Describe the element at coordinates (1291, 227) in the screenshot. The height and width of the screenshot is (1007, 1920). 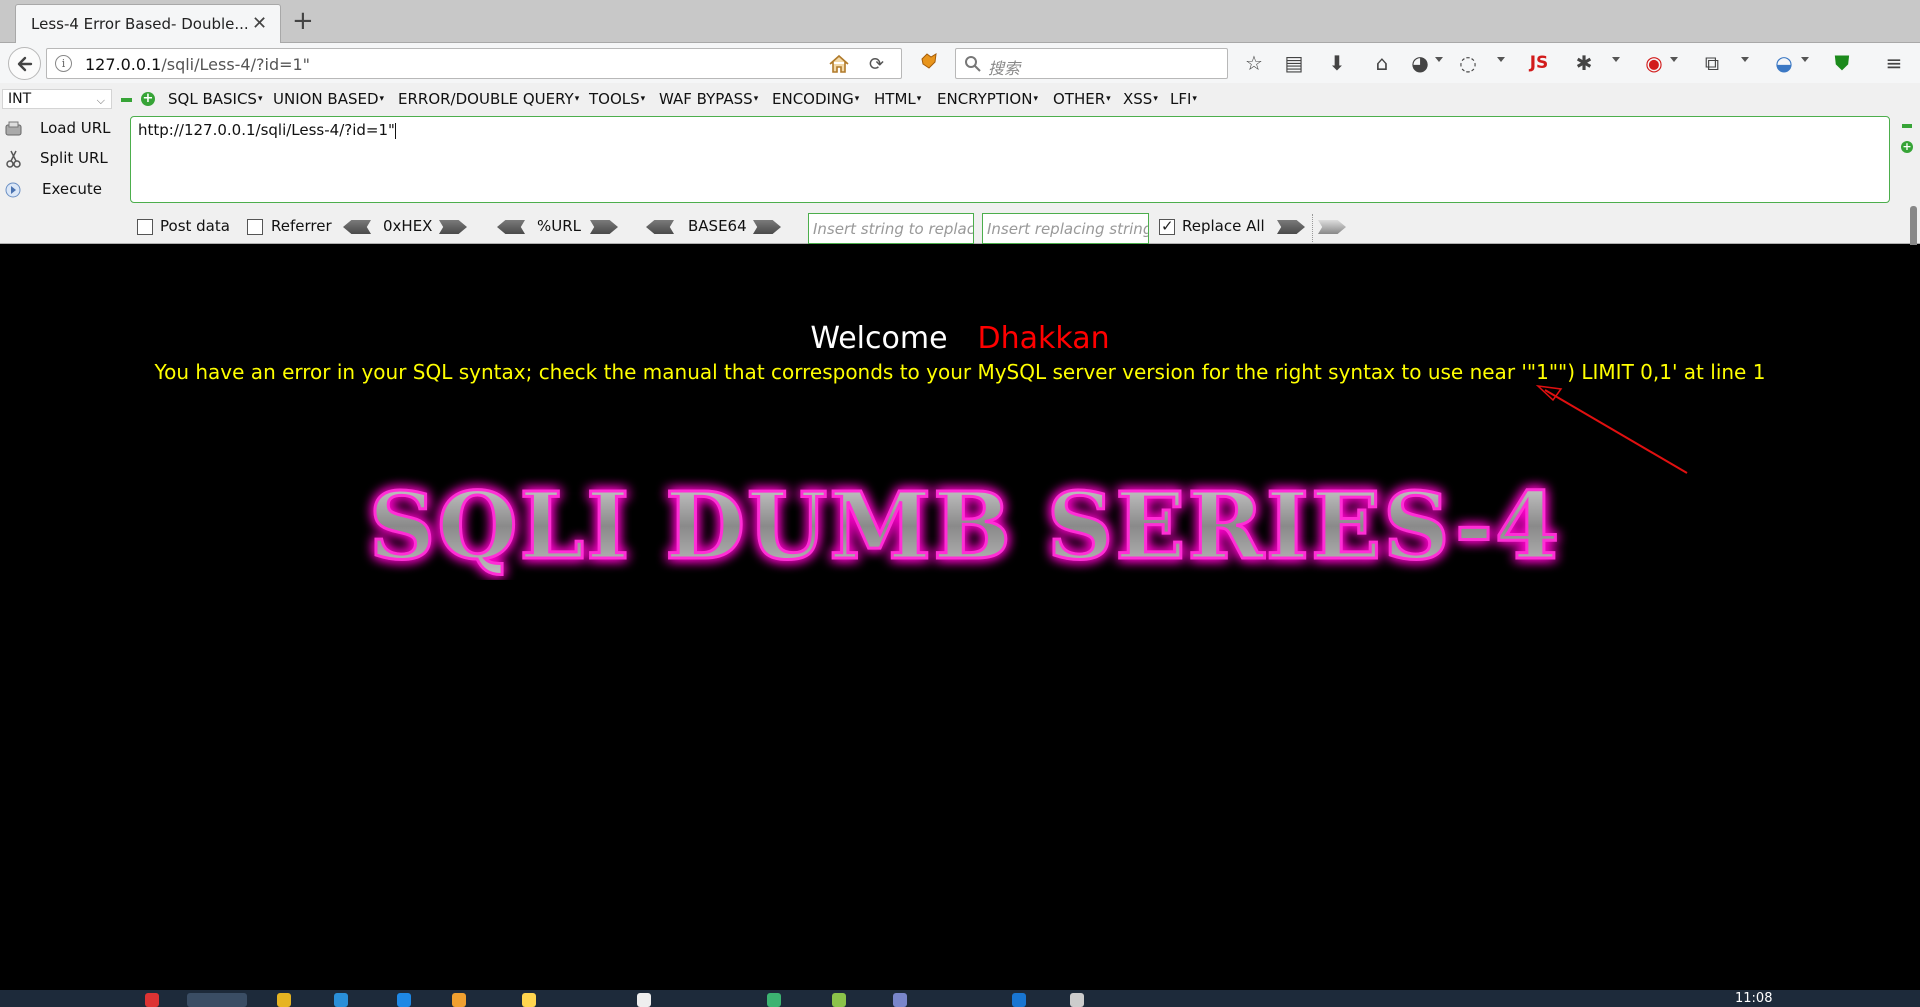
I see `replace-apply-arrow-icon` at that location.